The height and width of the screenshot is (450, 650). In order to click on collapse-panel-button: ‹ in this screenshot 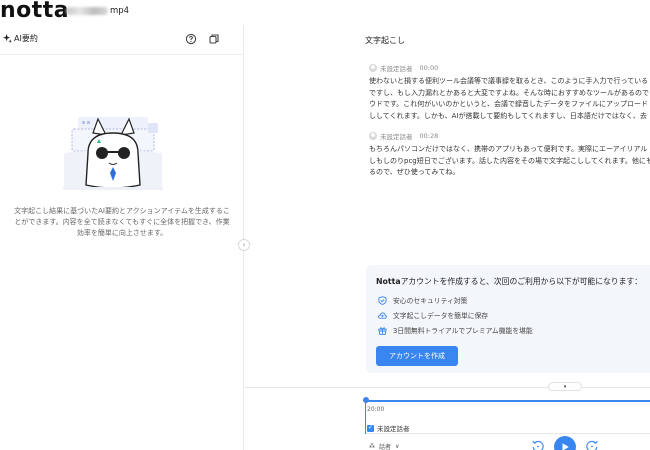, I will do `click(244, 245)`.